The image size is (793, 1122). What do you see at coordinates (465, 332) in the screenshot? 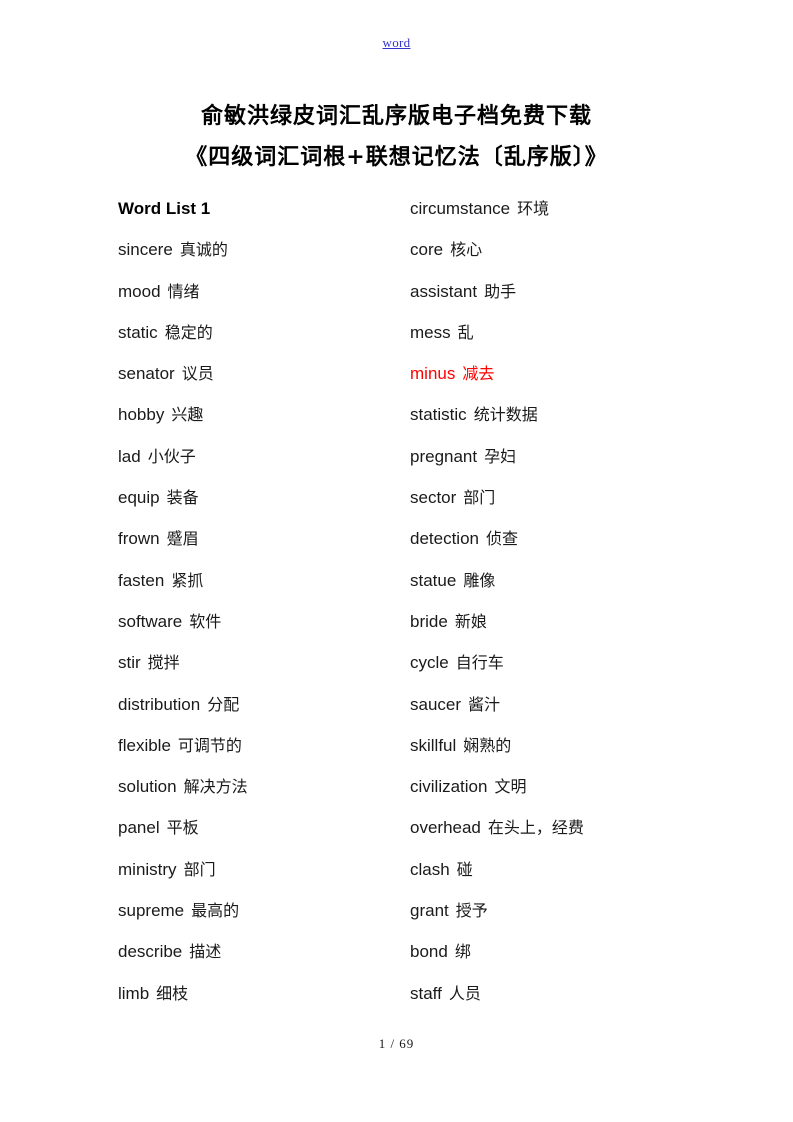
I see `word-definition: 乱` at bounding box center [465, 332].